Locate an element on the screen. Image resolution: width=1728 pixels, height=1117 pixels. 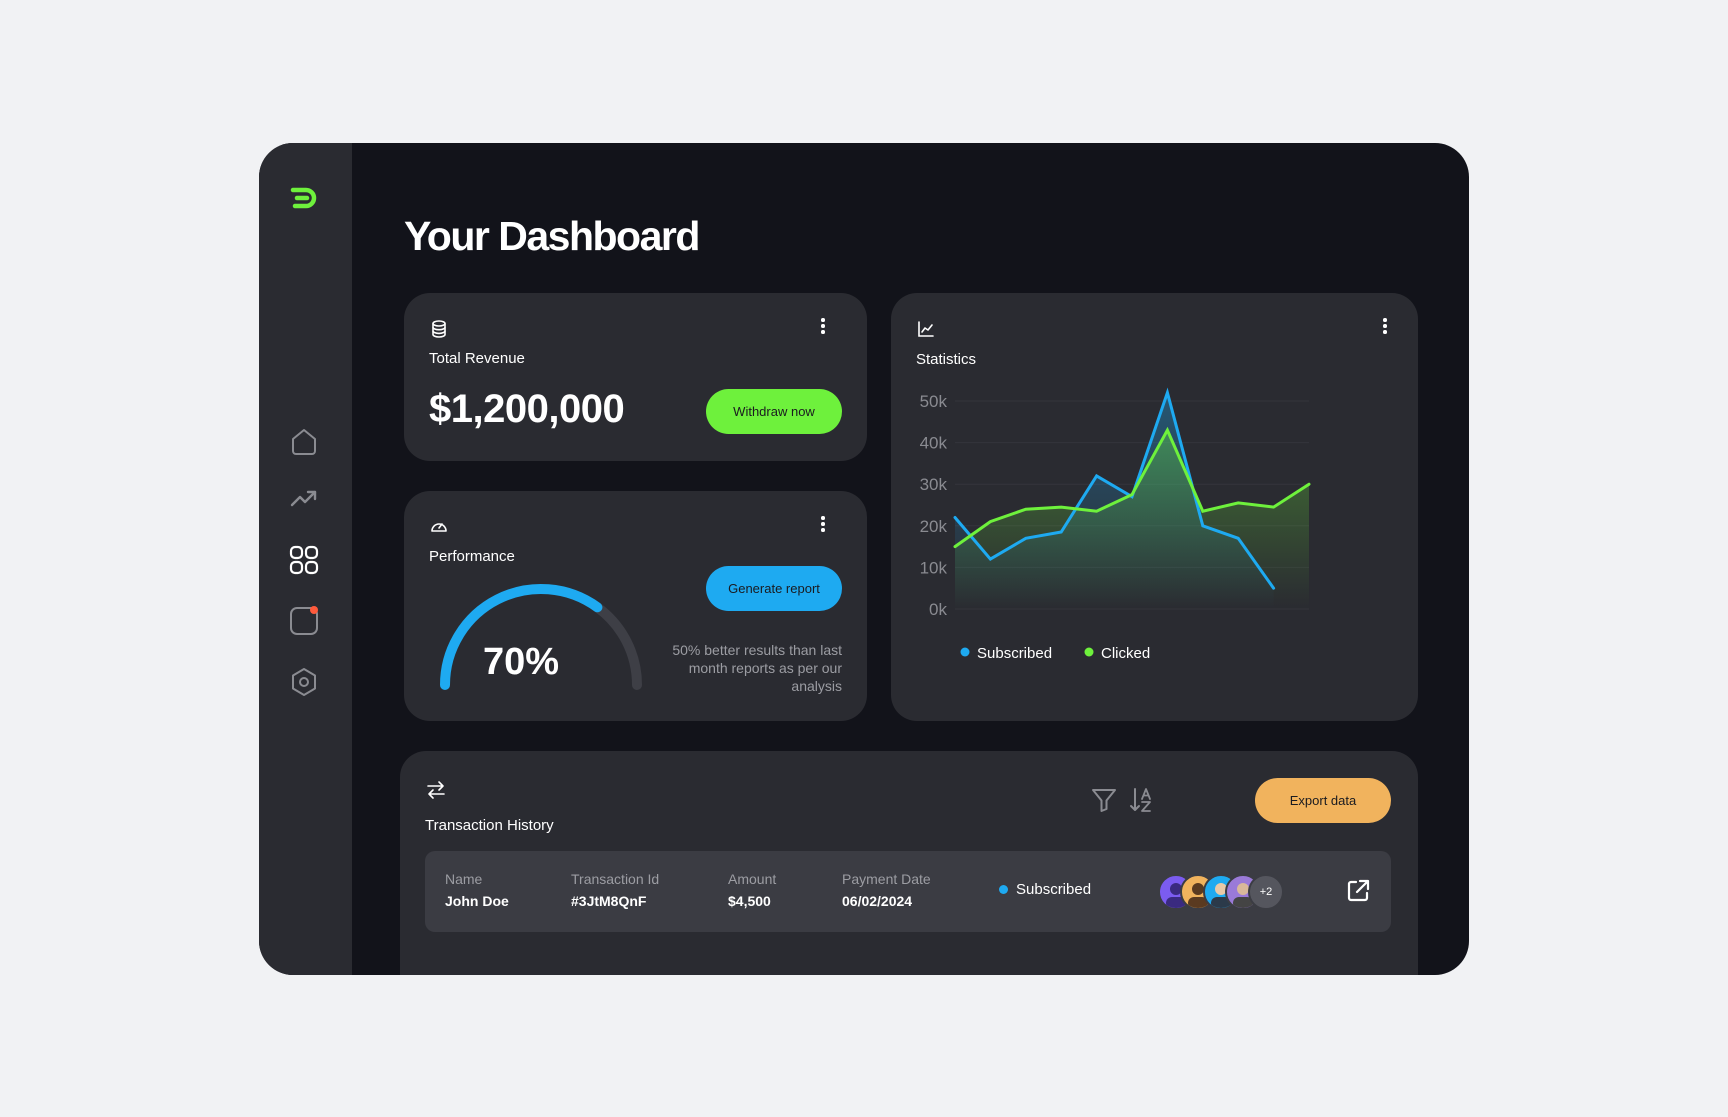
y-tick-label: 30k is located at coordinates (934, 484).